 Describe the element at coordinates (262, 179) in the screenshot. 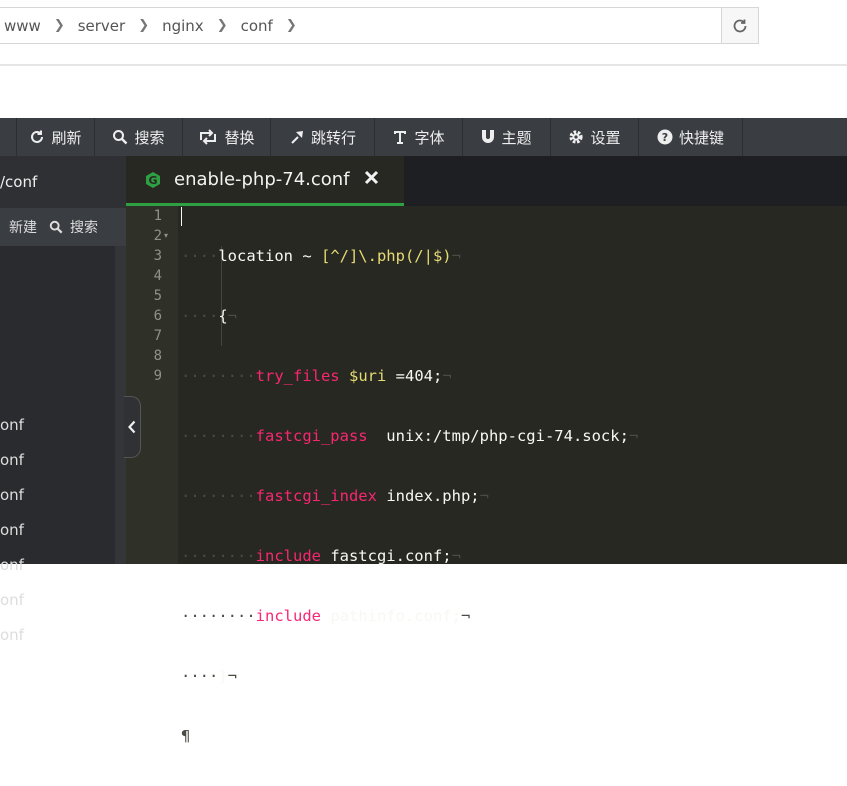

I see `tab-title: enable-php-74.conf` at that location.